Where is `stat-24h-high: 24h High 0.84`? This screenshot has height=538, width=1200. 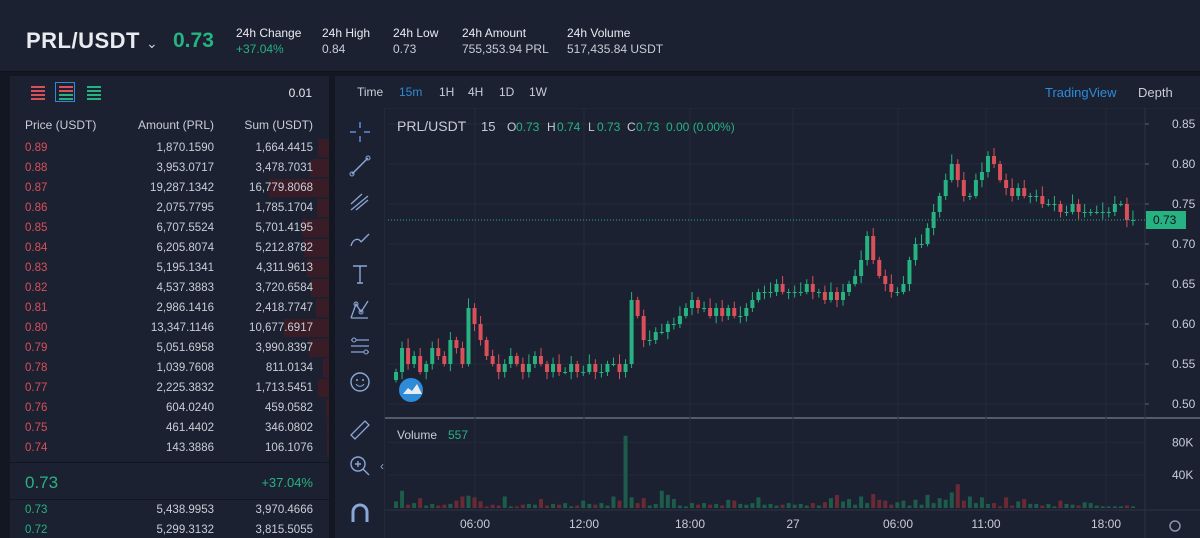 stat-24h-high: 24h High 0.84 is located at coordinates (346, 41).